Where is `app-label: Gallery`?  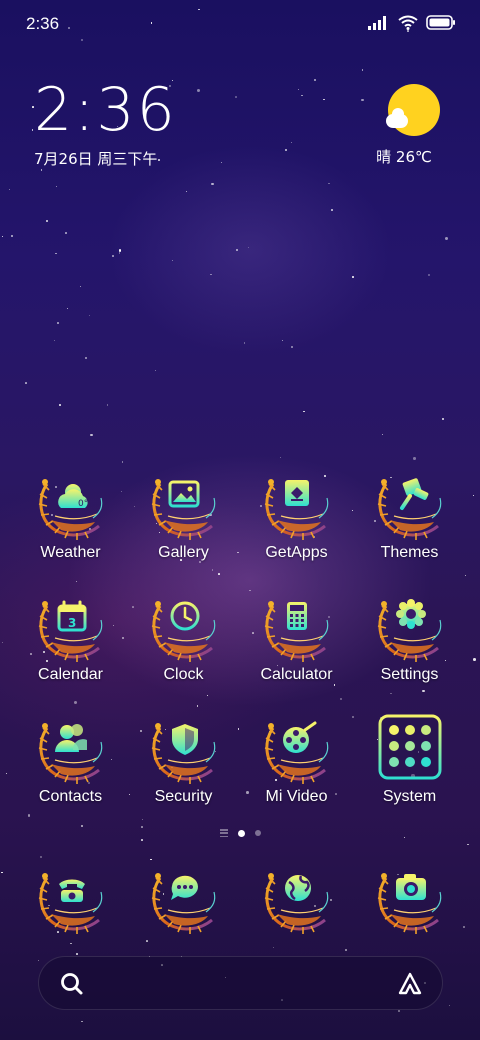
app-label: Gallery is located at coordinates (183, 552).